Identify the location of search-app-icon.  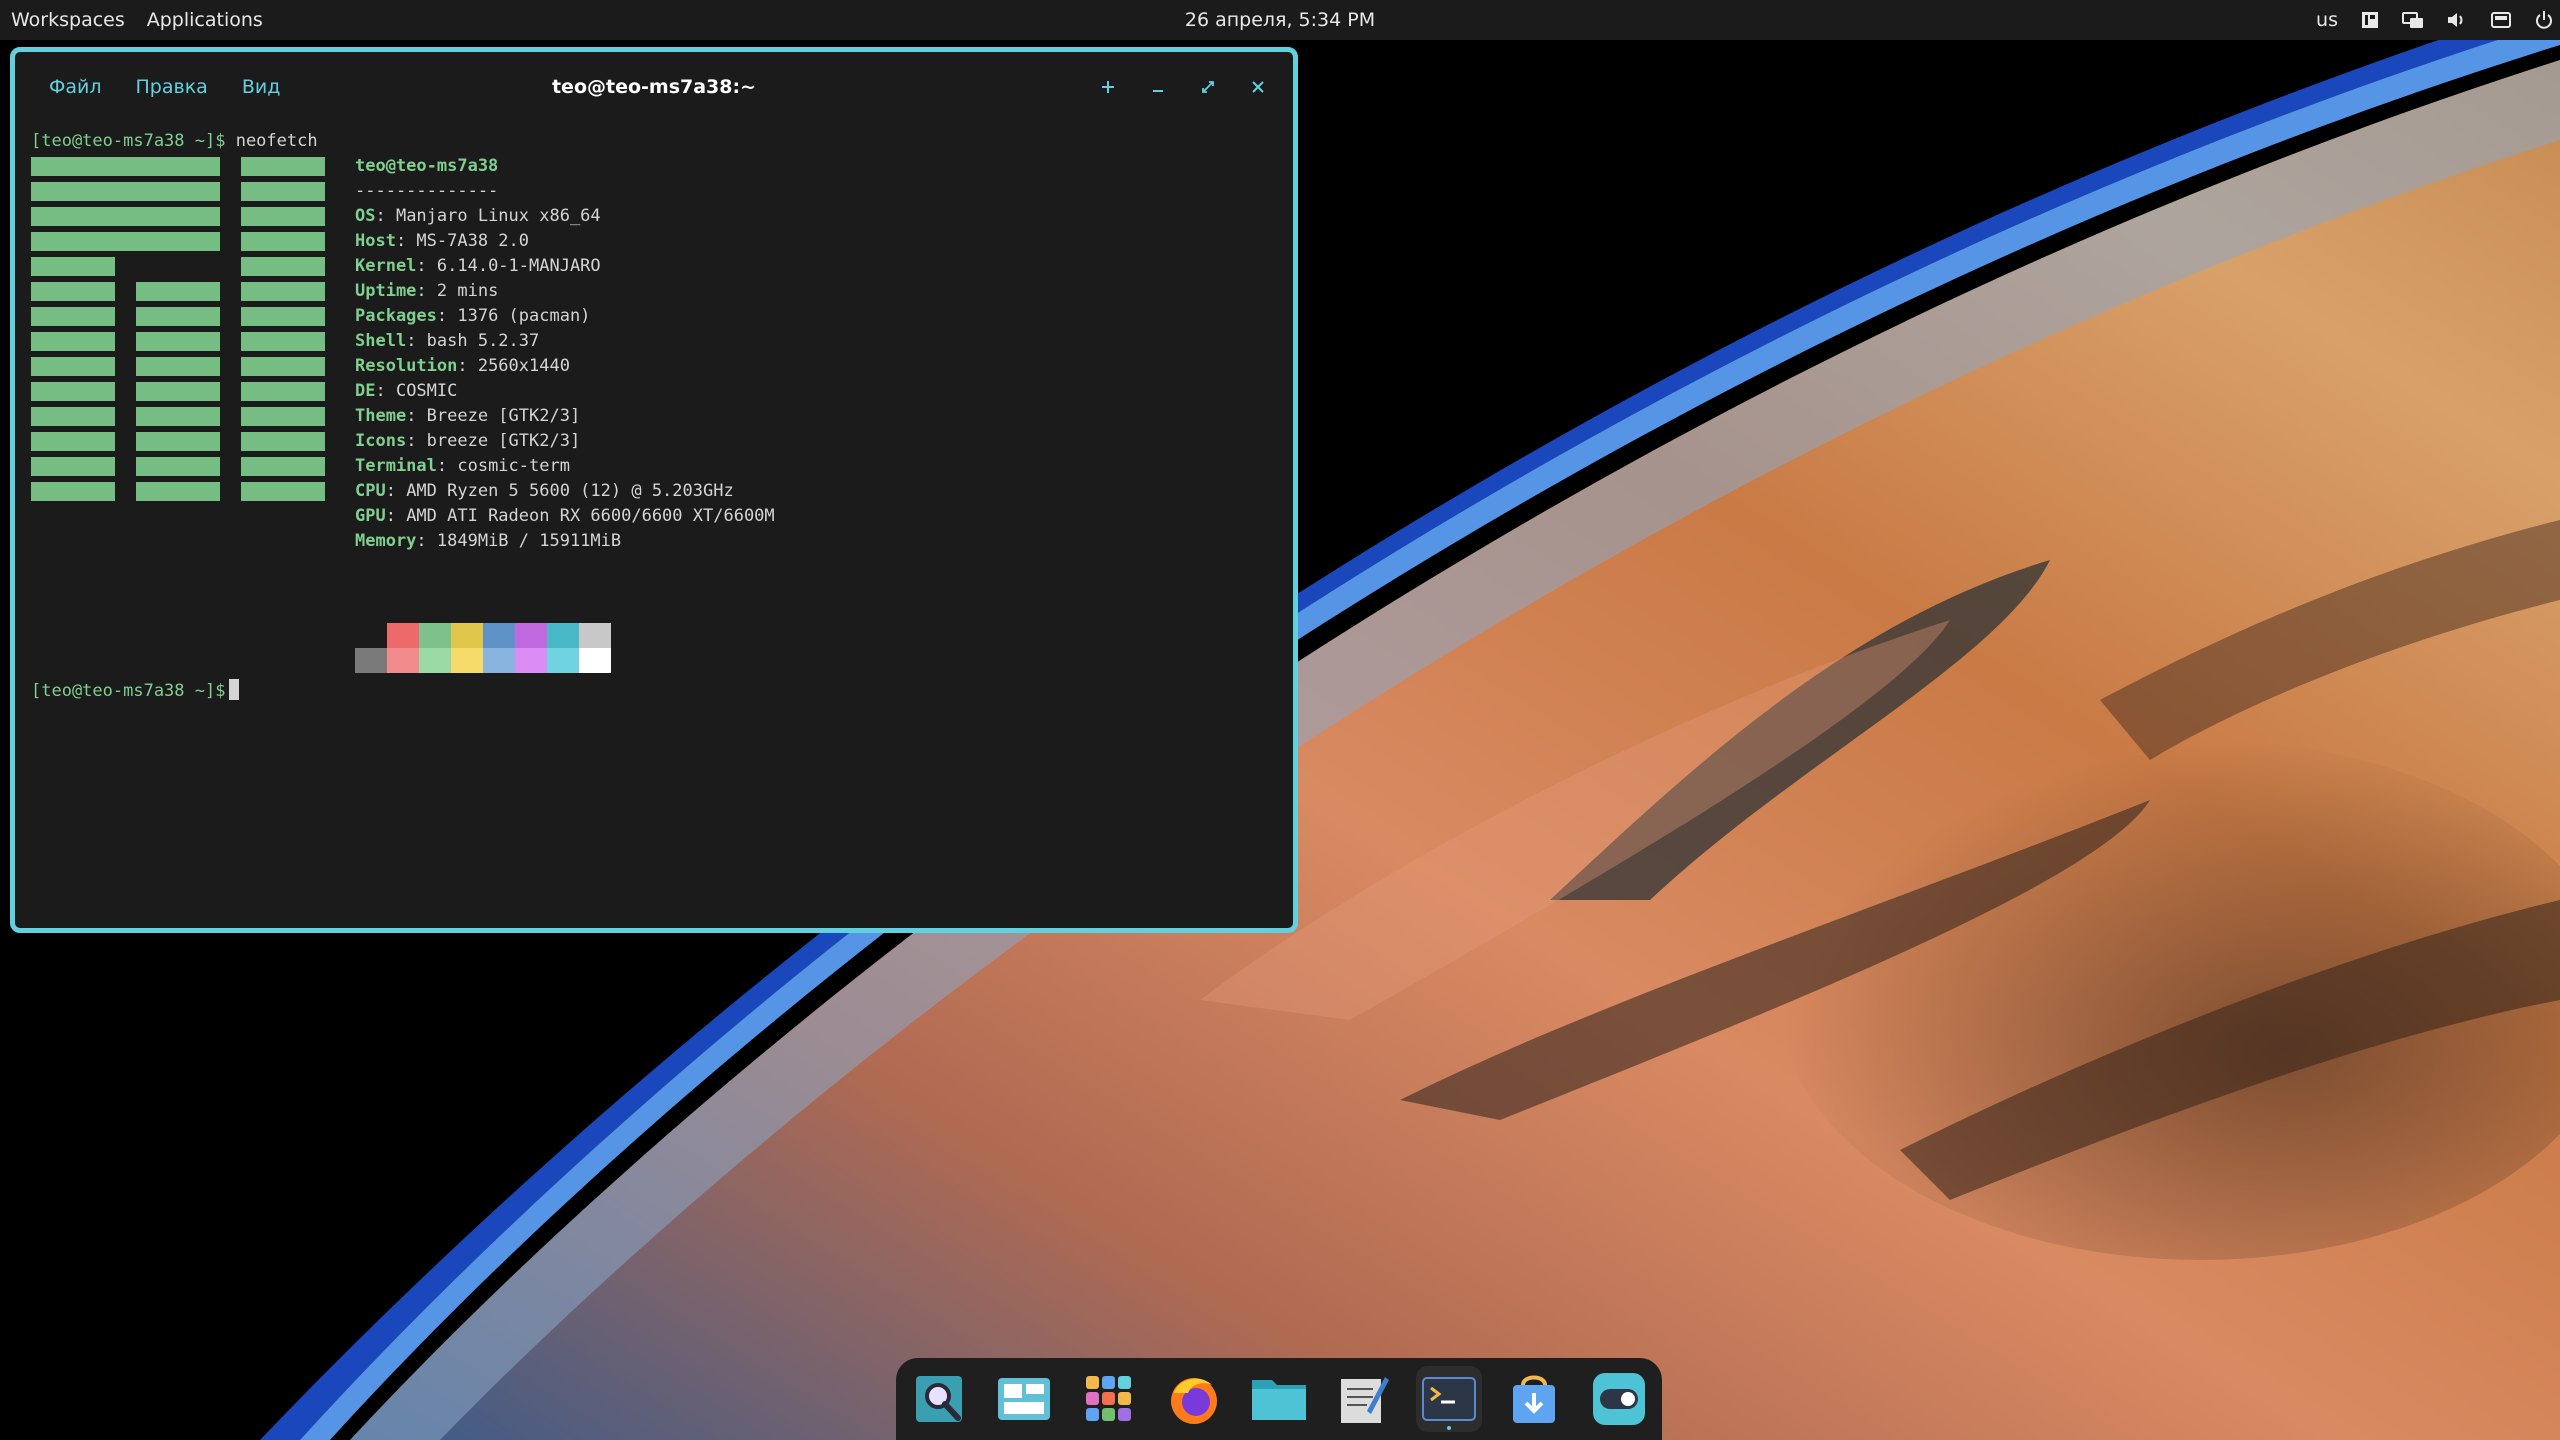
(939, 1399).